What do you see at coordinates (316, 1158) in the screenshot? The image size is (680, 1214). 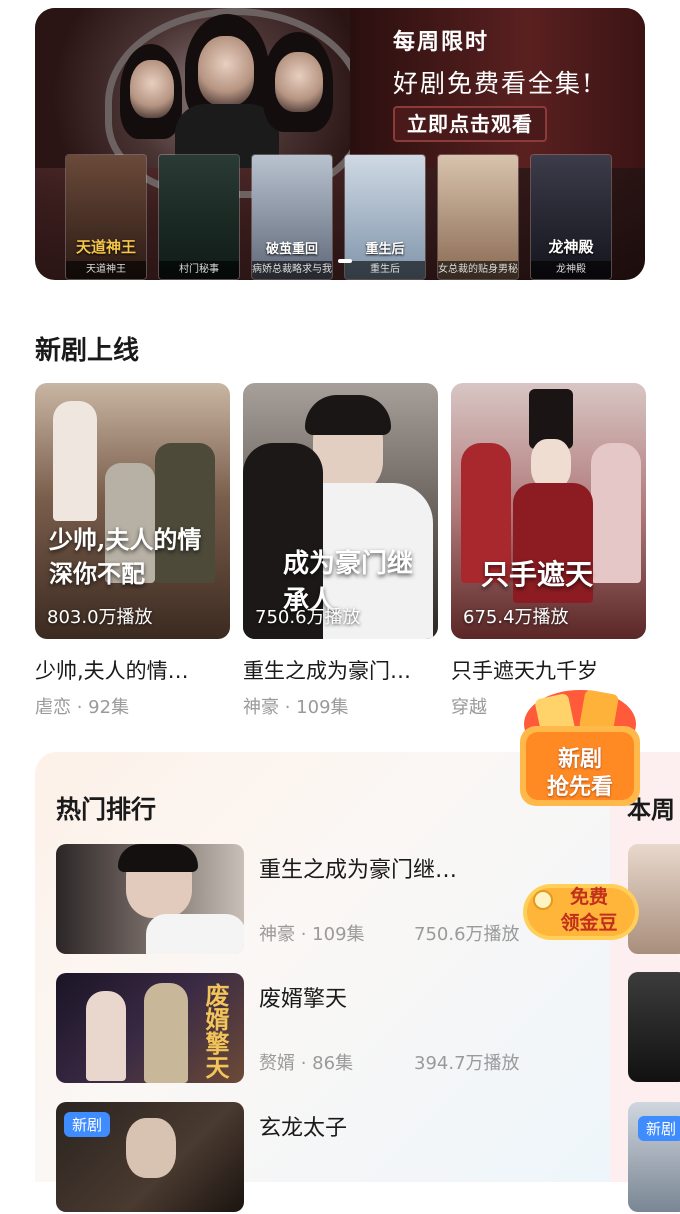 I see `ranking-item: 新剧 玄龙太子` at bounding box center [316, 1158].